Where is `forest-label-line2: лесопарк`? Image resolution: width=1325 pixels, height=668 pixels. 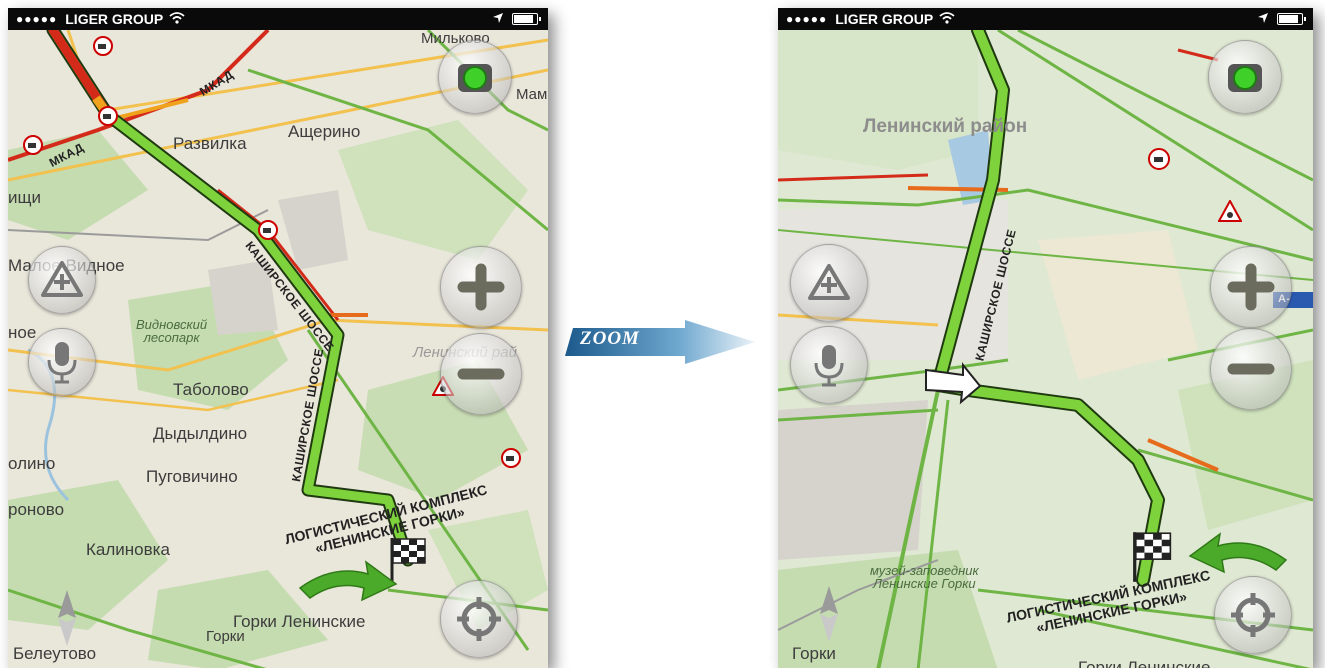
forest-label-line2: лесопарк is located at coordinates (171, 337).